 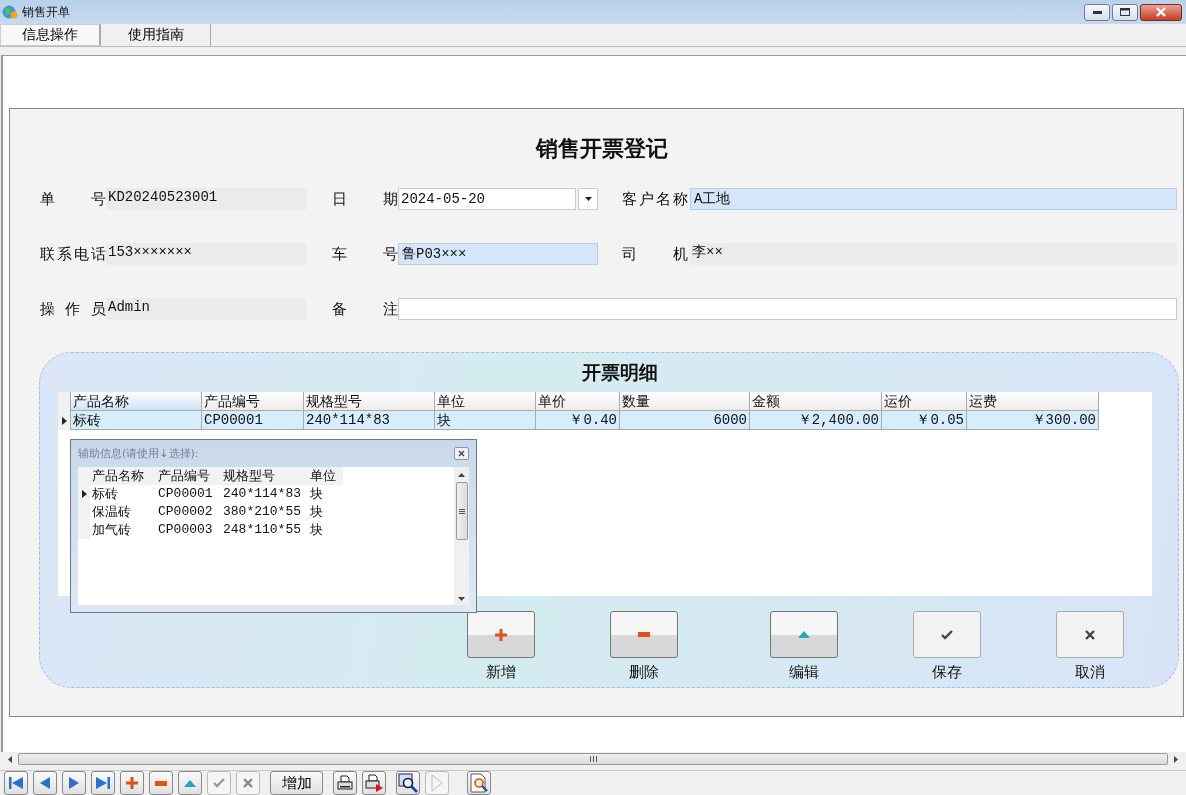 I want to click on vertical-scrollbar, so click(x=461, y=536).